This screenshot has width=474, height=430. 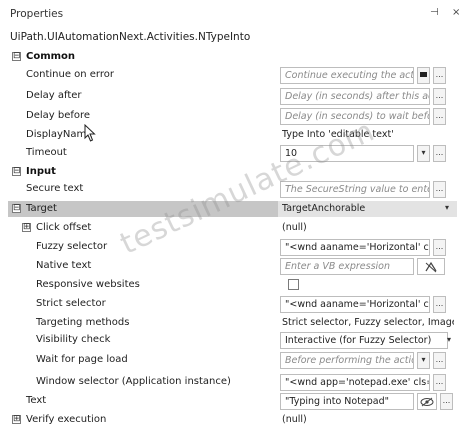 What do you see at coordinates (237, 13) in the screenshot?
I see `panel-title-bar: Properties ⊣ ×` at bounding box center [237, 13].